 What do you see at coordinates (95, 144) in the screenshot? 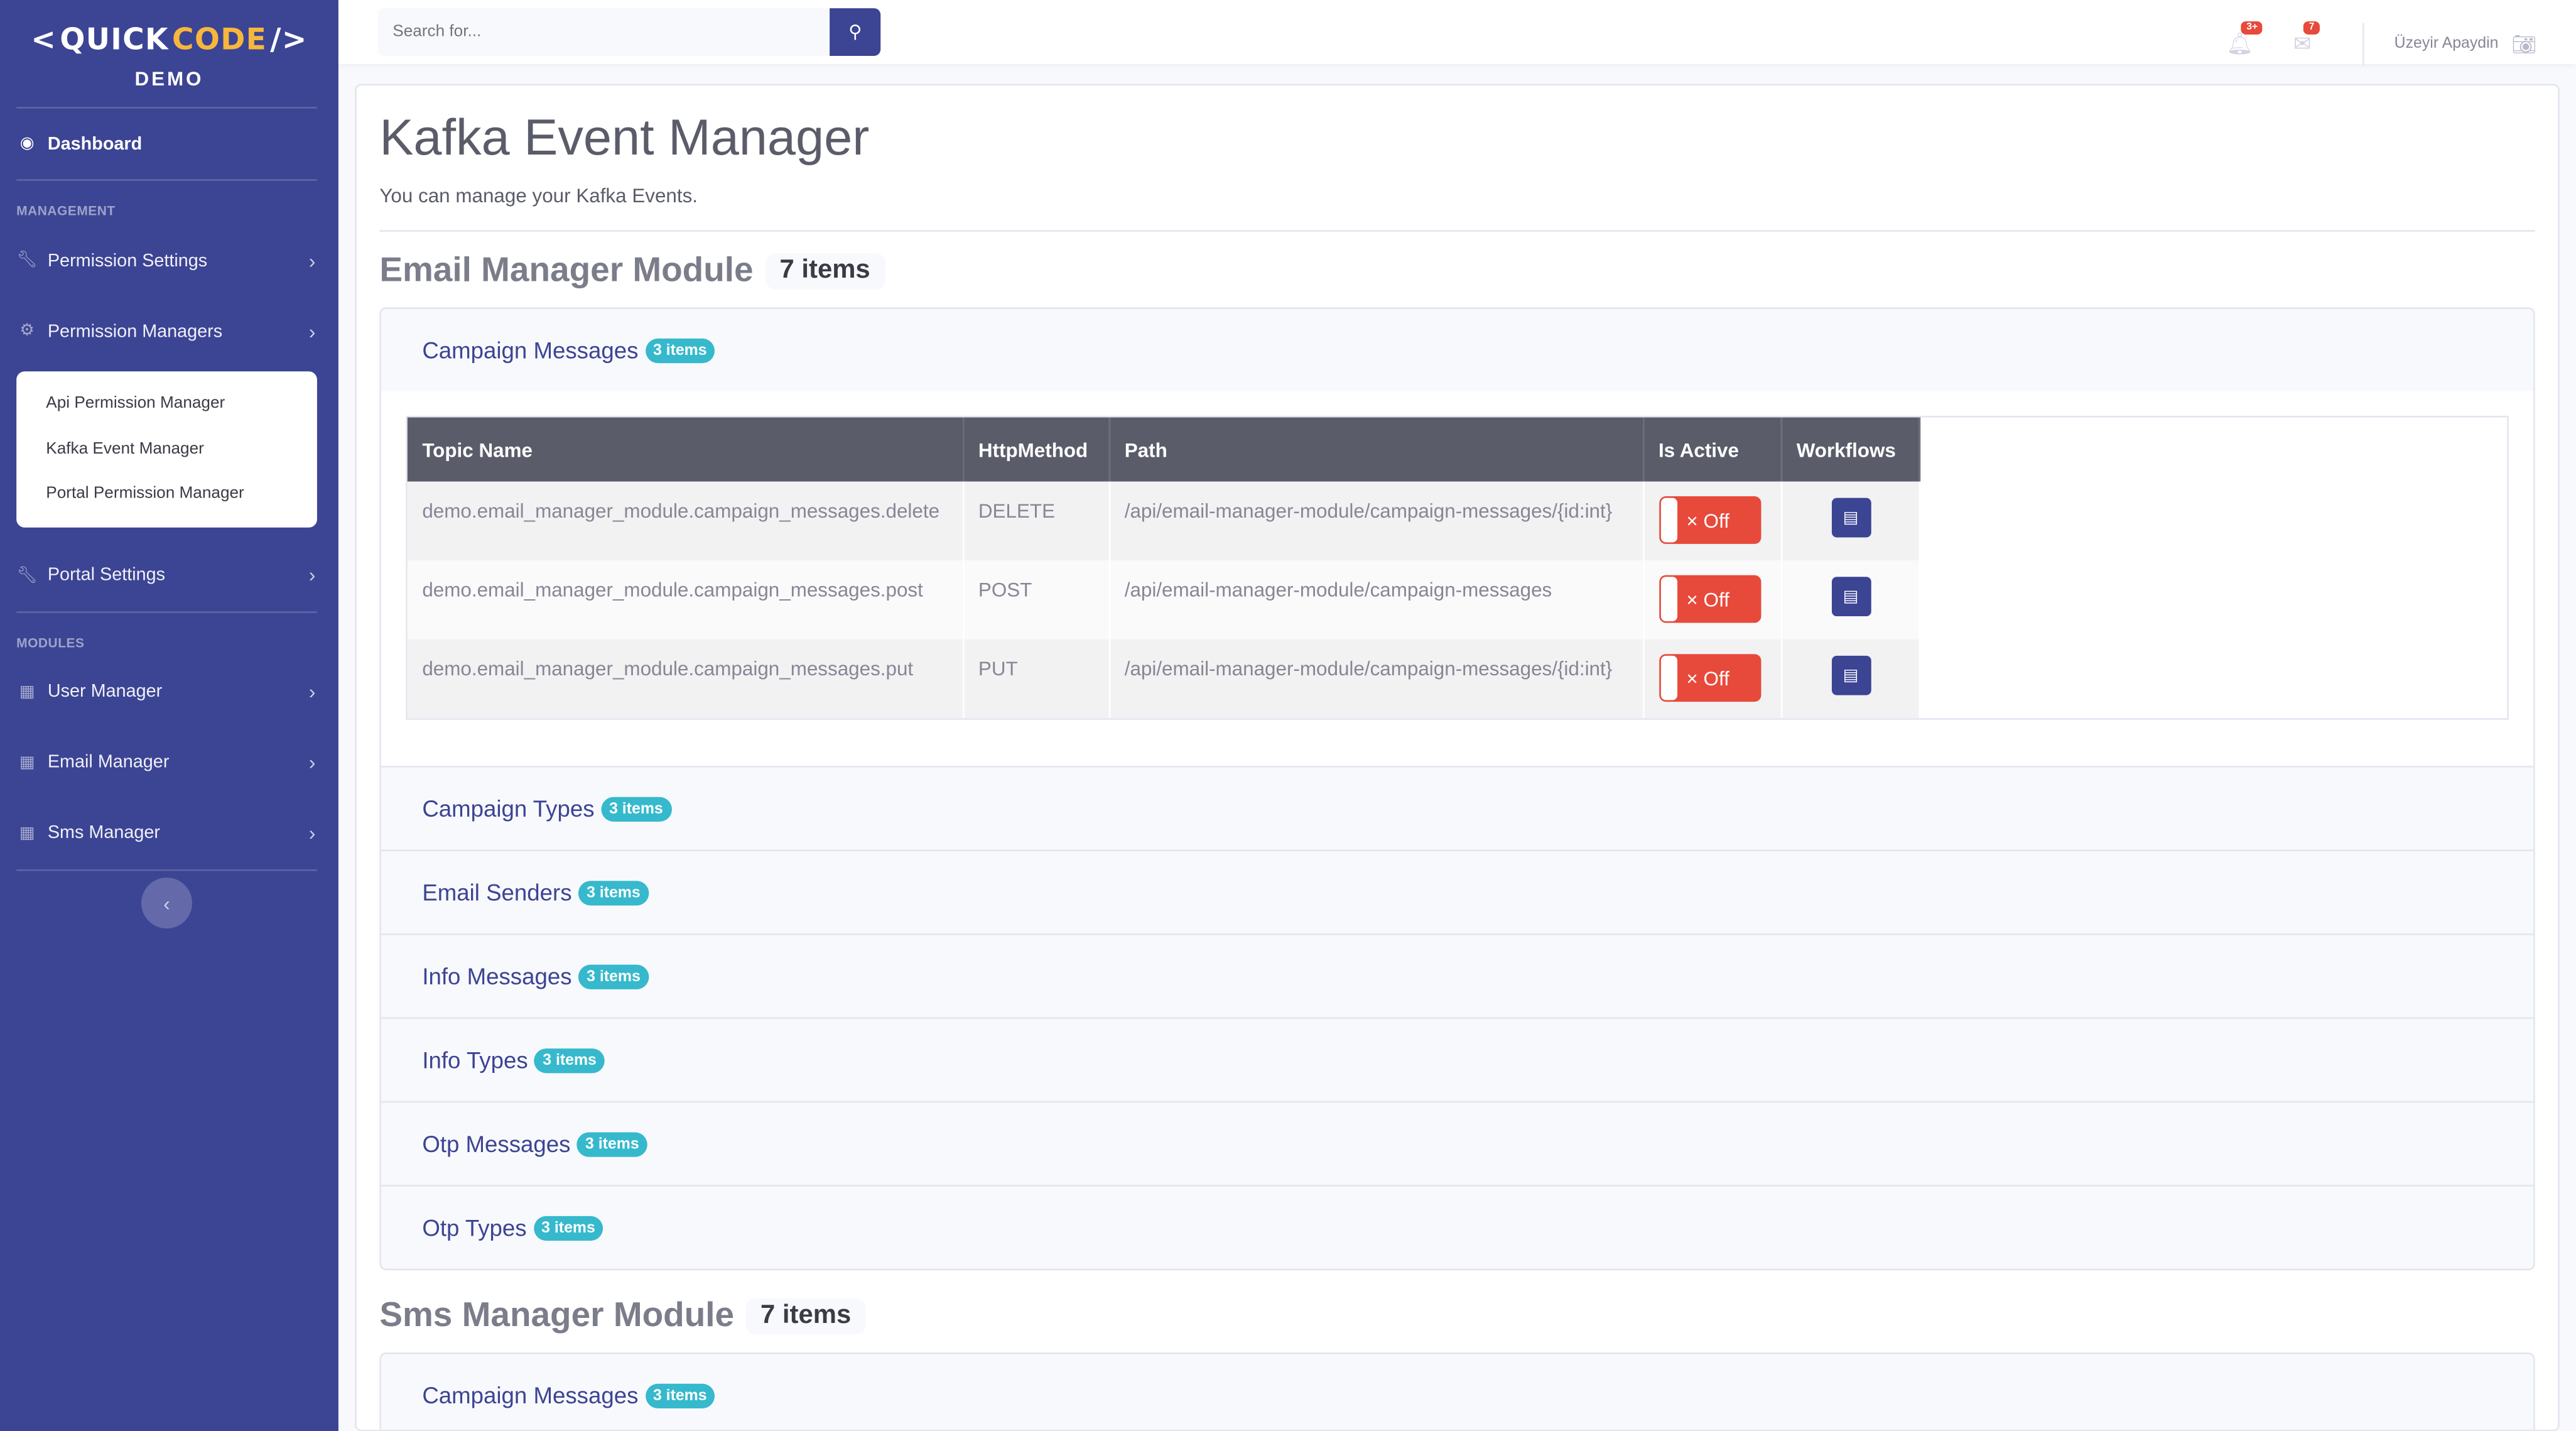
I see `nav-dashboard-label: Dashboard` at bounding box center [95, 144].